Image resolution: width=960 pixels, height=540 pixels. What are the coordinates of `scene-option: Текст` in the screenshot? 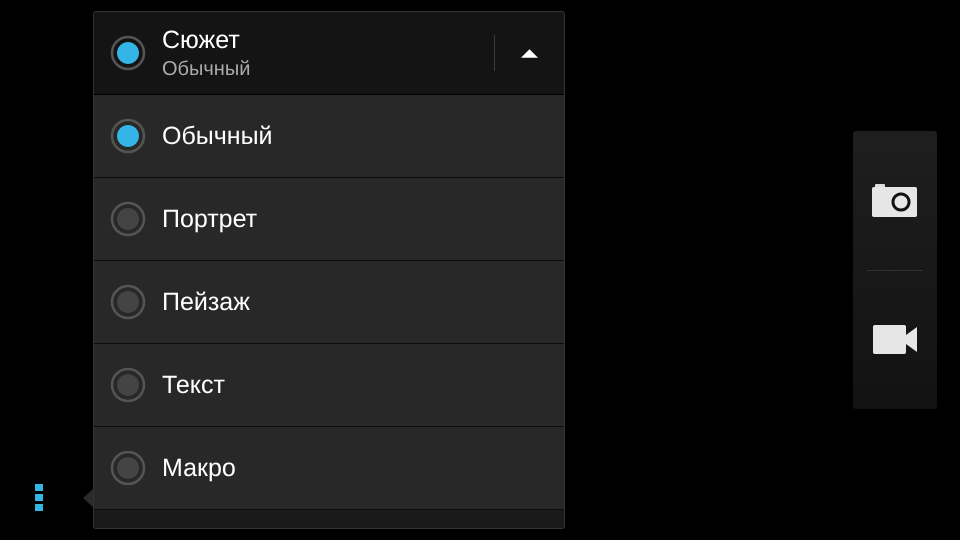 It's located at (329, 385).